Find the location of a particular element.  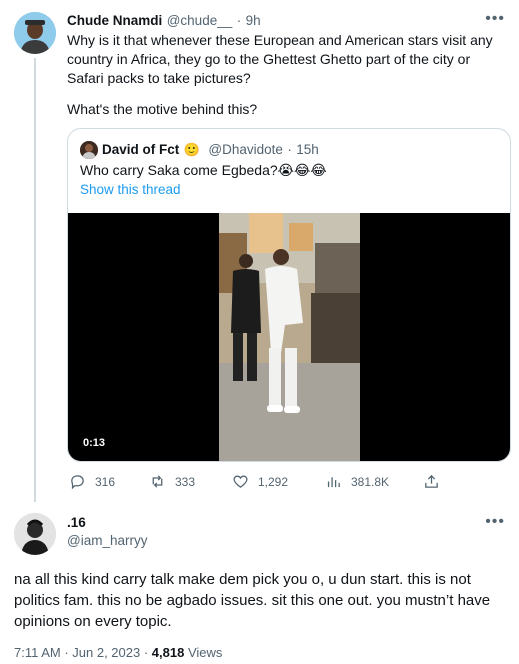

reply-more-button: ••• is located at coordinates (495, 522).